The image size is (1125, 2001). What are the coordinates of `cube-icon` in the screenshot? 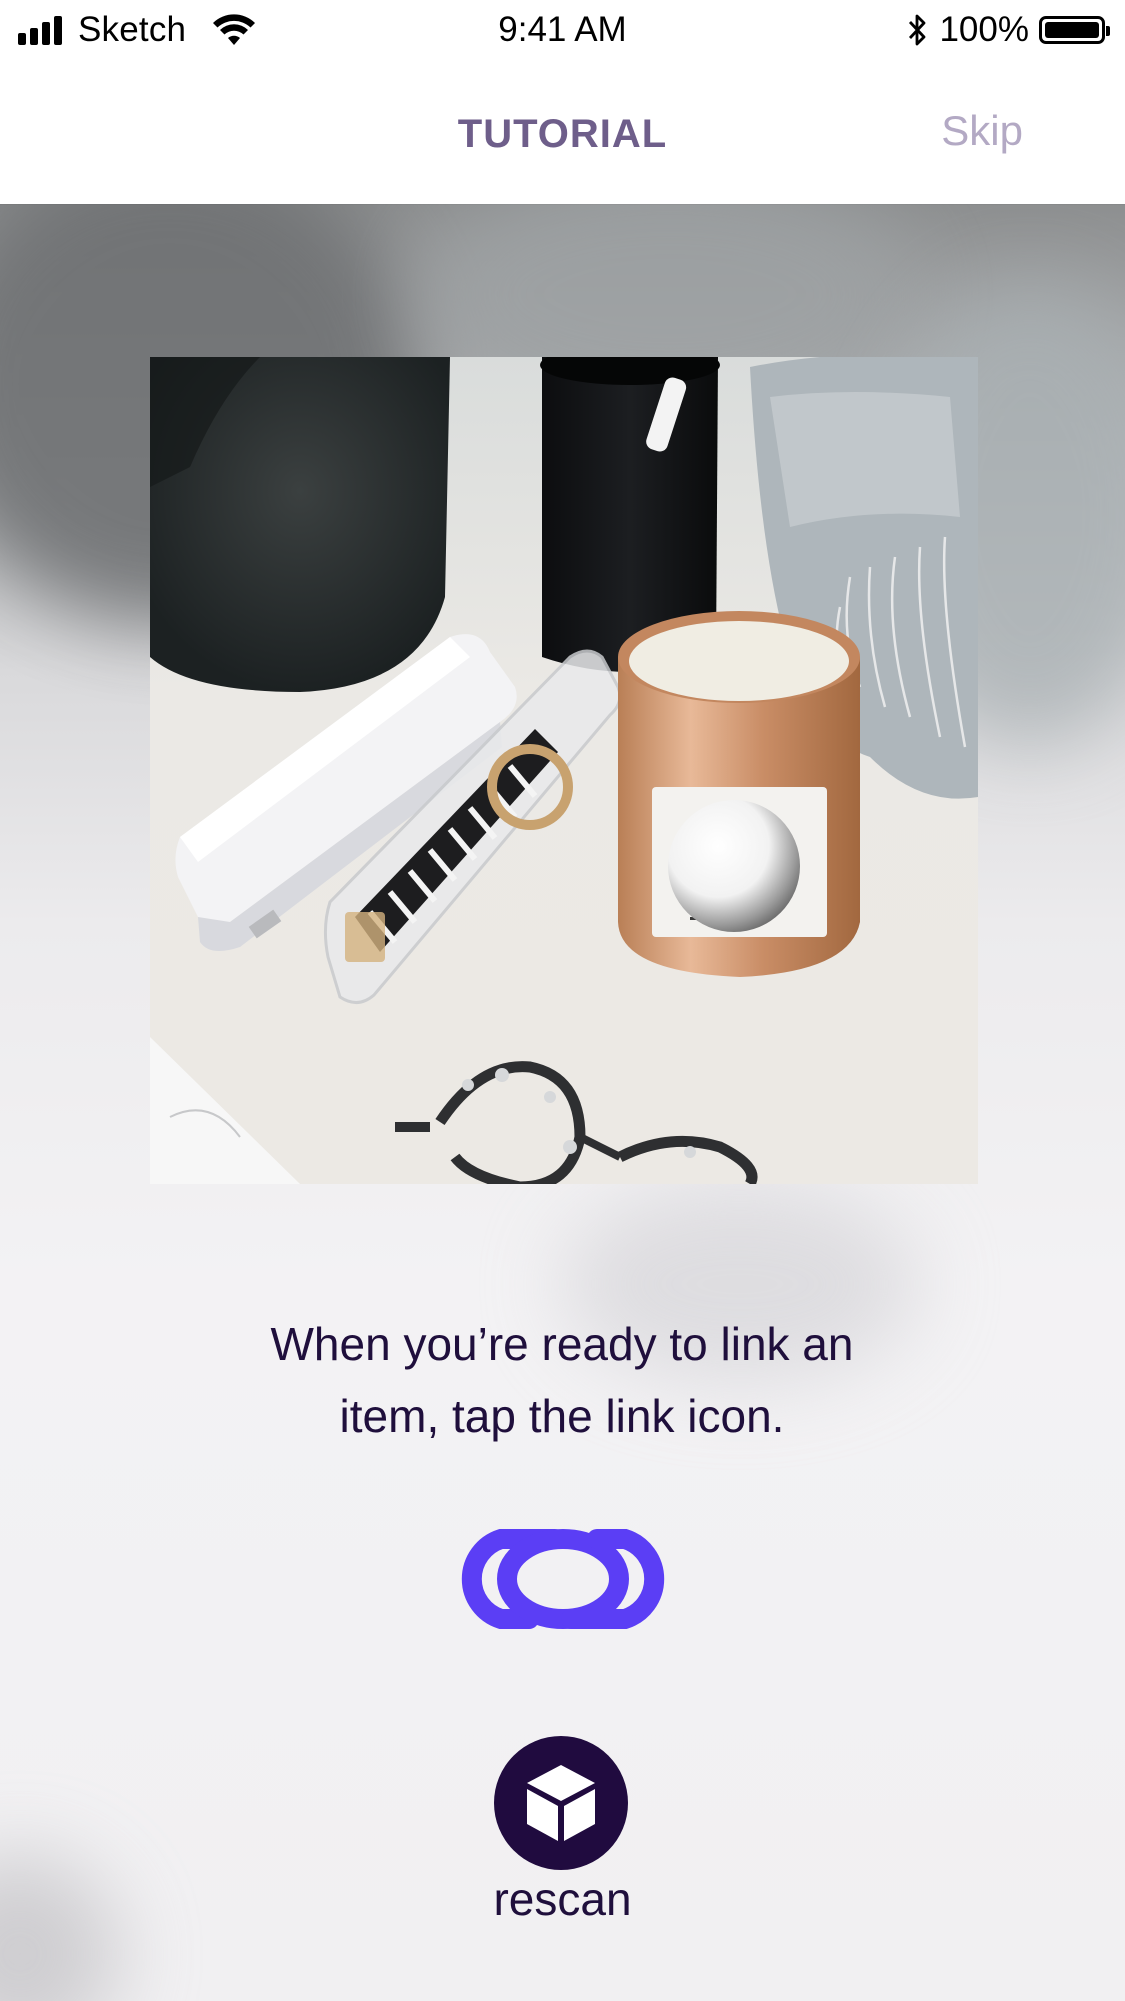 It's located at (561, 1803).